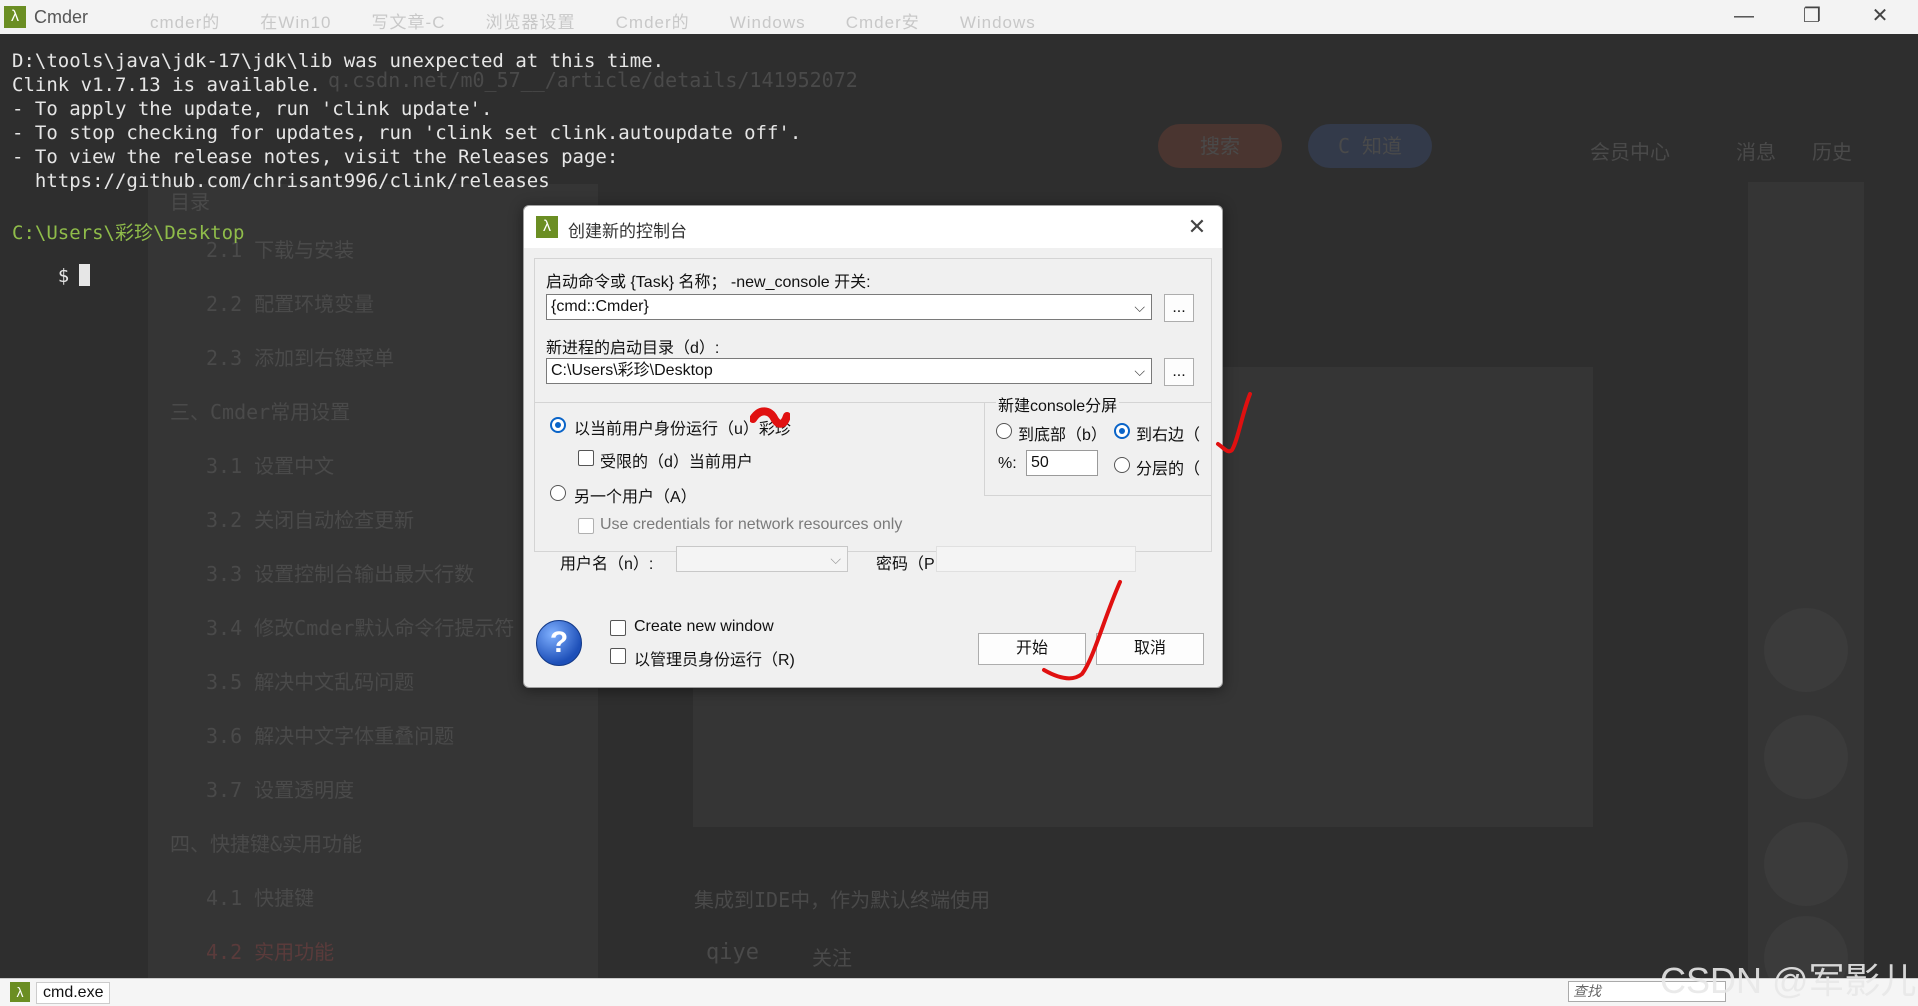  What do you see at coordinates (61, 17) in the screenshot?
I see `window-title: Cmder` at bounding box center [61, 17].